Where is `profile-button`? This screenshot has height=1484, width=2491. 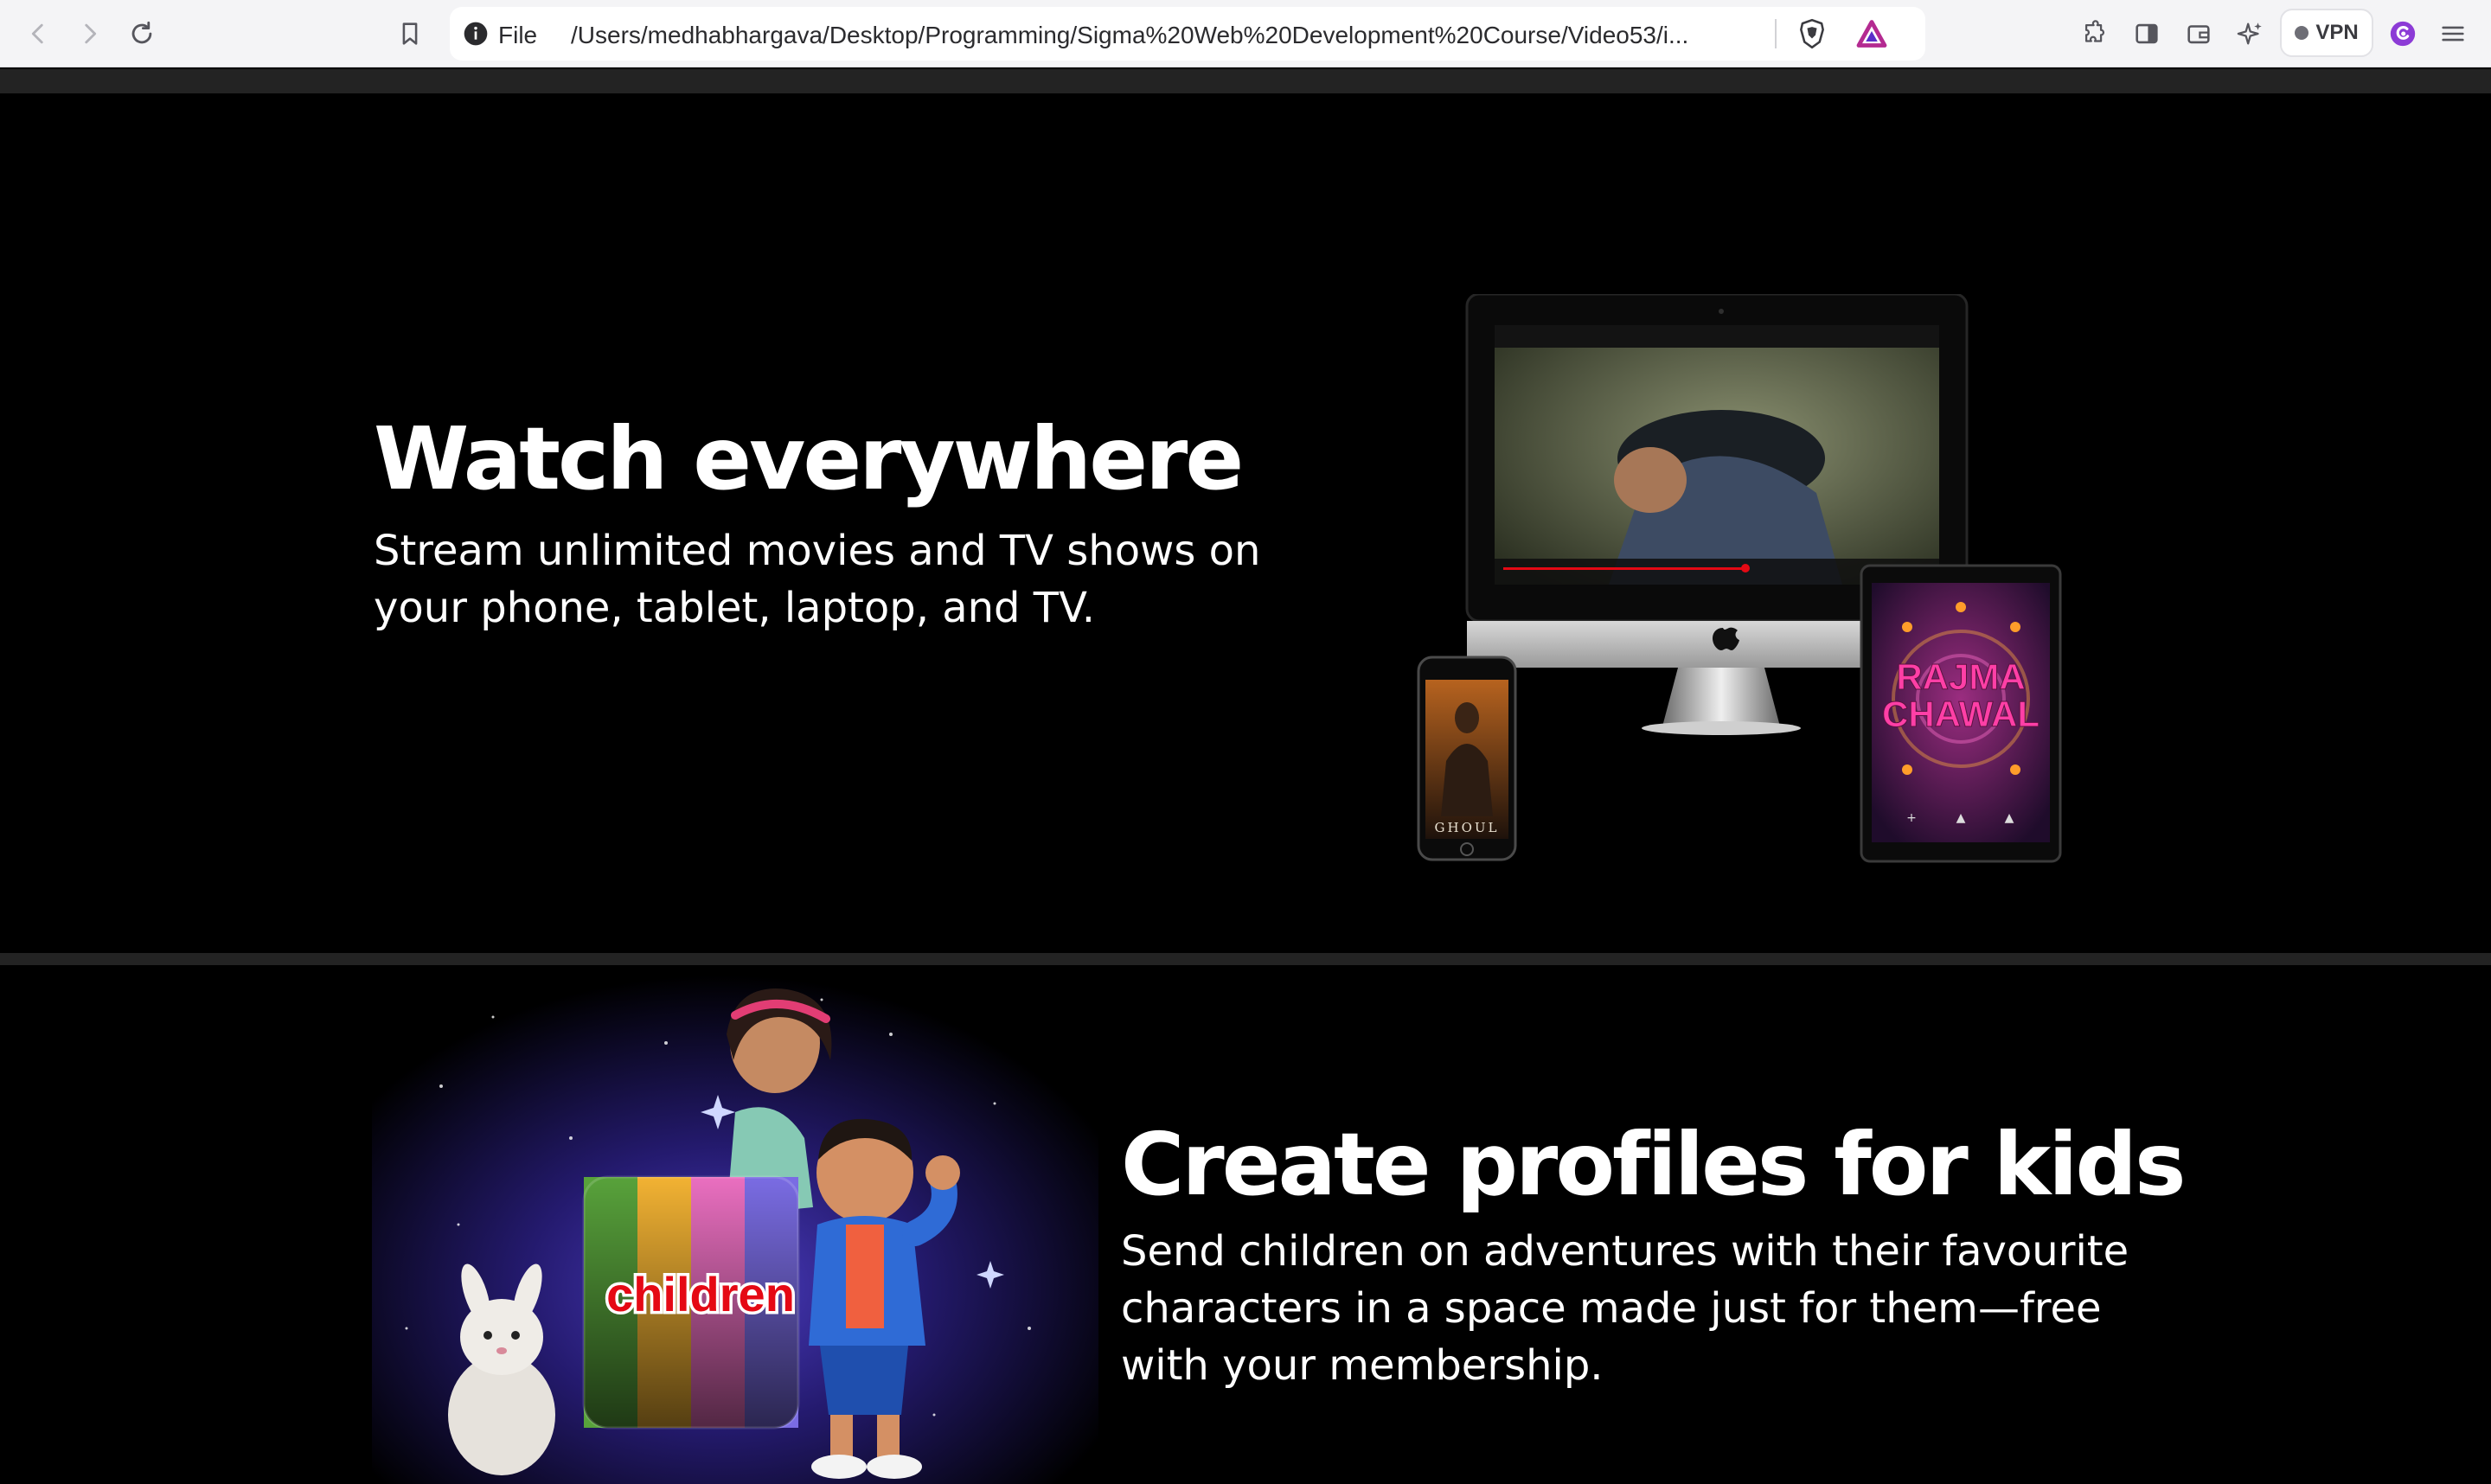 profile-button is located at coordinates (2403, 34).